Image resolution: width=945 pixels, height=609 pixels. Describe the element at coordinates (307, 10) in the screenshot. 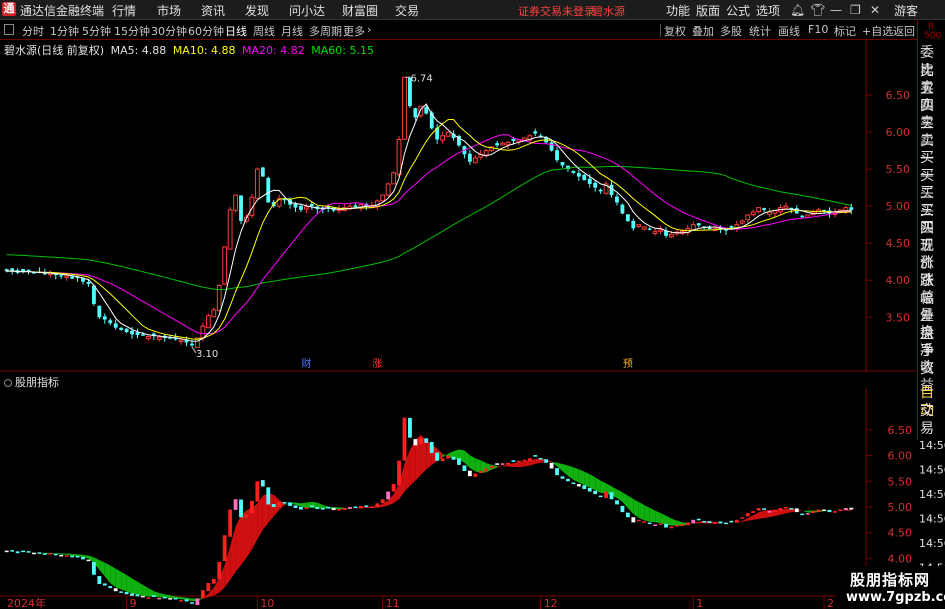

I see `menu-wenxiaoda: 问小达` at that location.